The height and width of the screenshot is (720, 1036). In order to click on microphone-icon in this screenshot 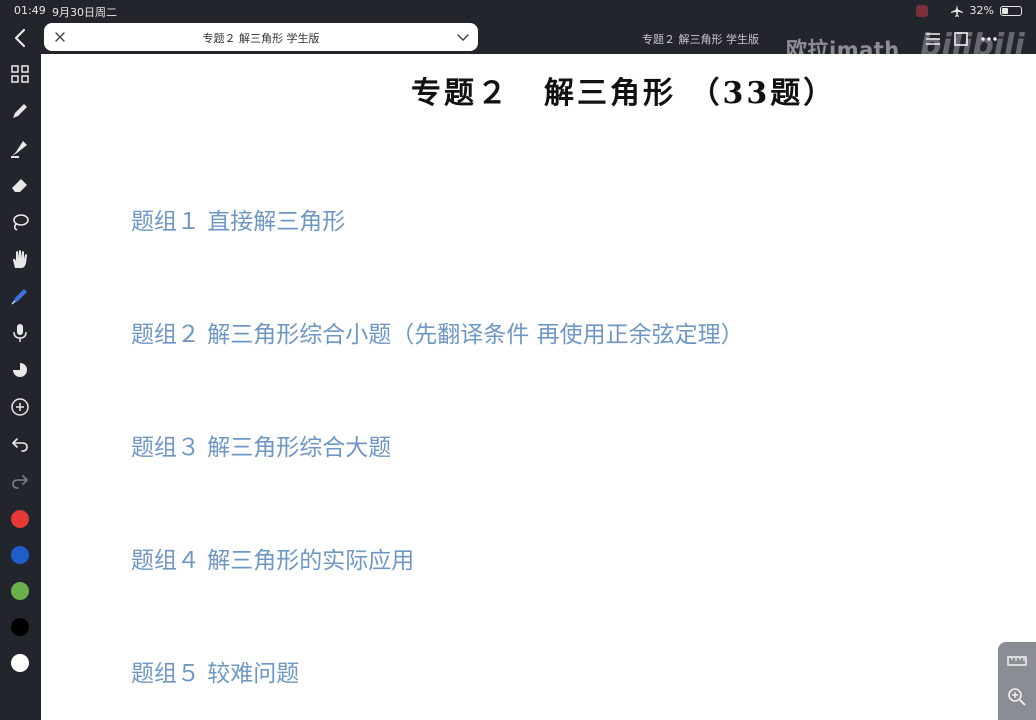, I will do `click(20, 333)`.